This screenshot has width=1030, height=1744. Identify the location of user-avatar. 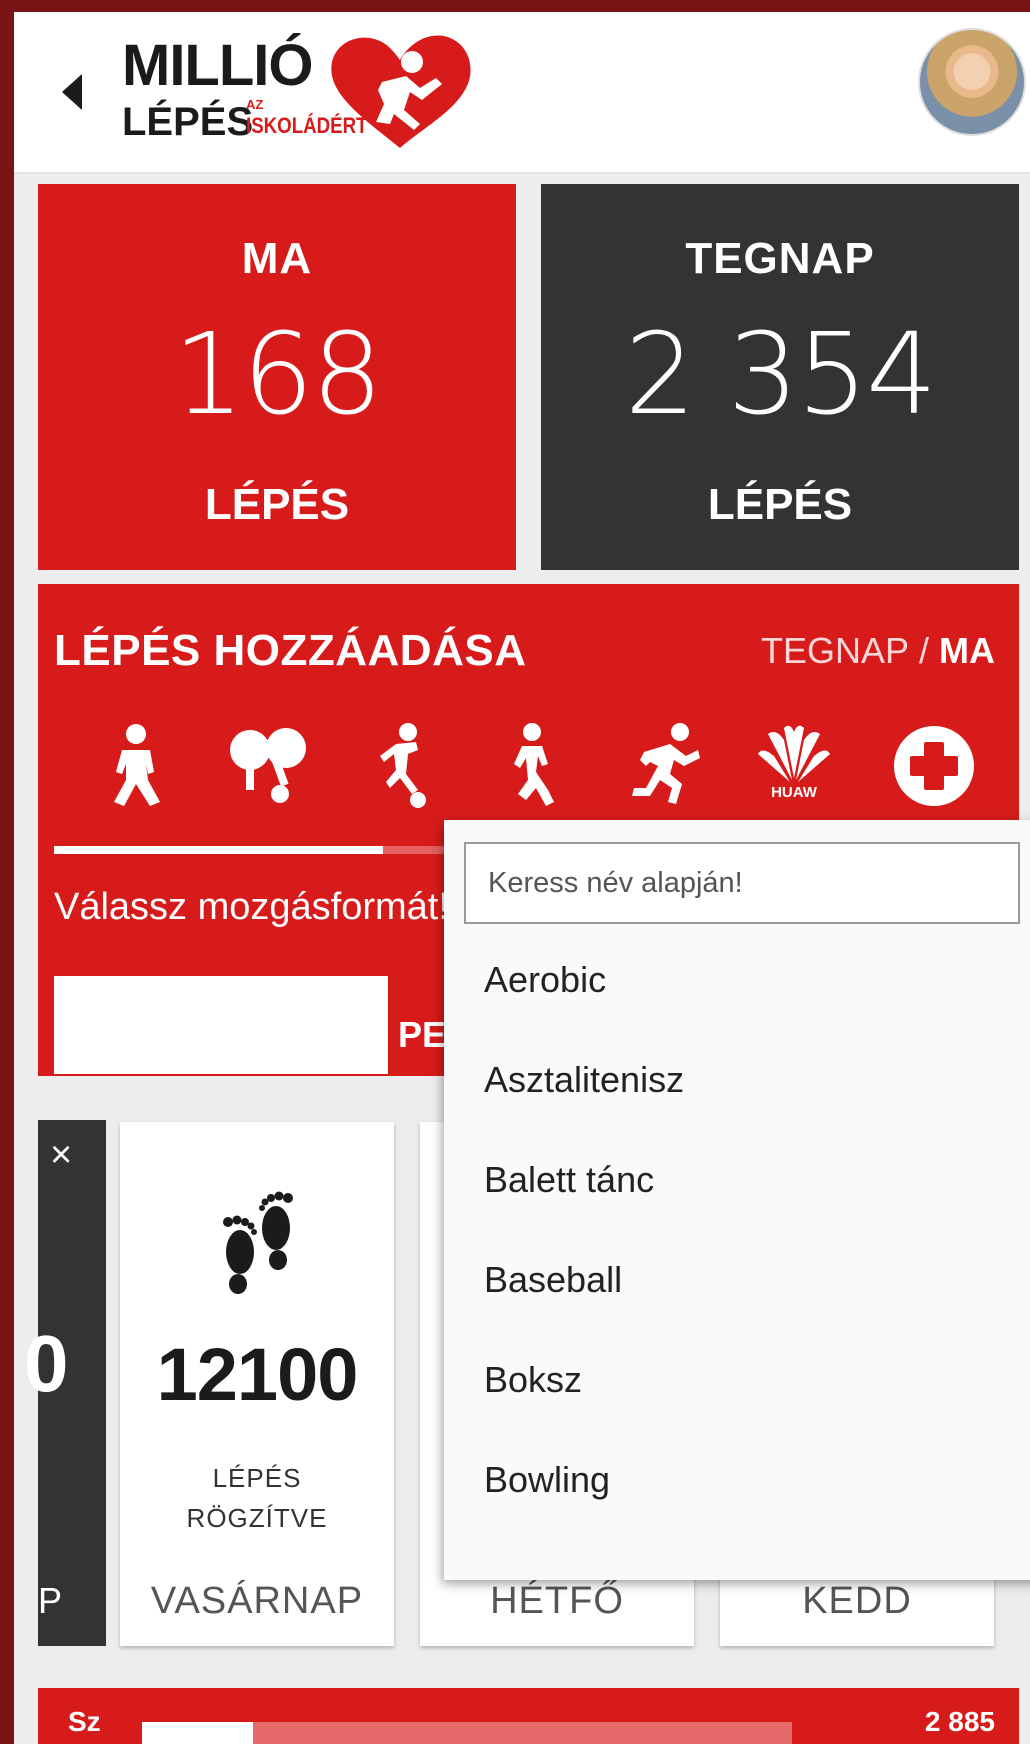
(972, 82).